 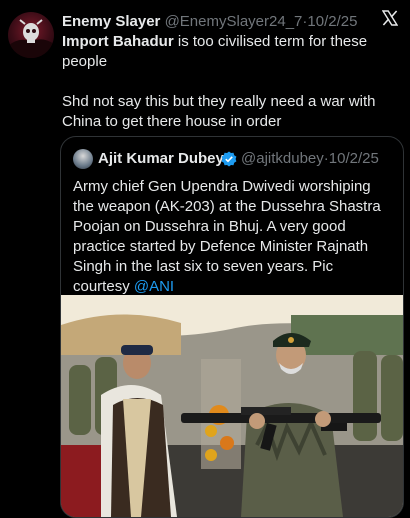 I want to click on tweet-date: 10/2/25, so click(x=332, y=21).